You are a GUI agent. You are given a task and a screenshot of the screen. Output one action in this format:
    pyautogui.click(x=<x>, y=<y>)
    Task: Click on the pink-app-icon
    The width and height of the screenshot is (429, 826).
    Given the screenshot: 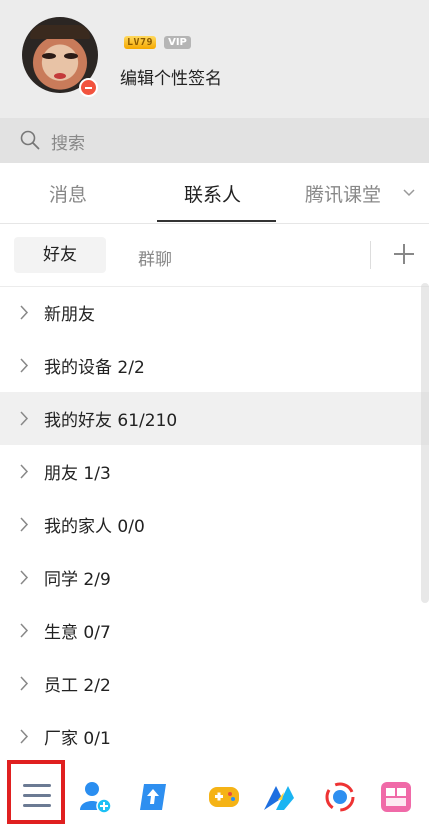 What is the action you would take?
    pyautogui.click(x=396, y=797)
    